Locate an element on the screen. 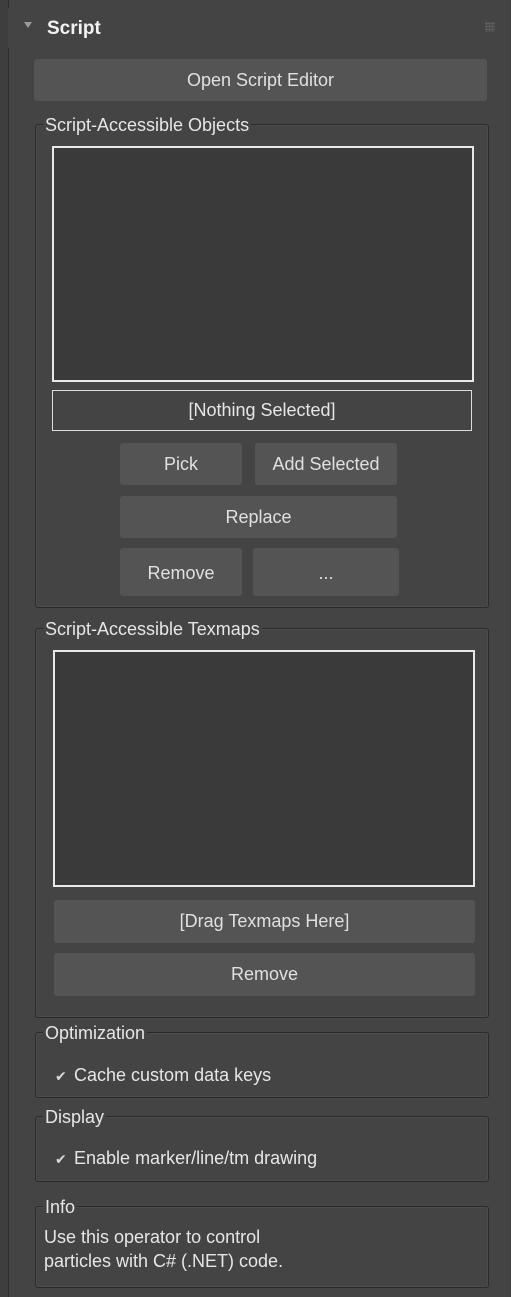  optimization-group-label: Optimization is located at coordinates (95, 1033).